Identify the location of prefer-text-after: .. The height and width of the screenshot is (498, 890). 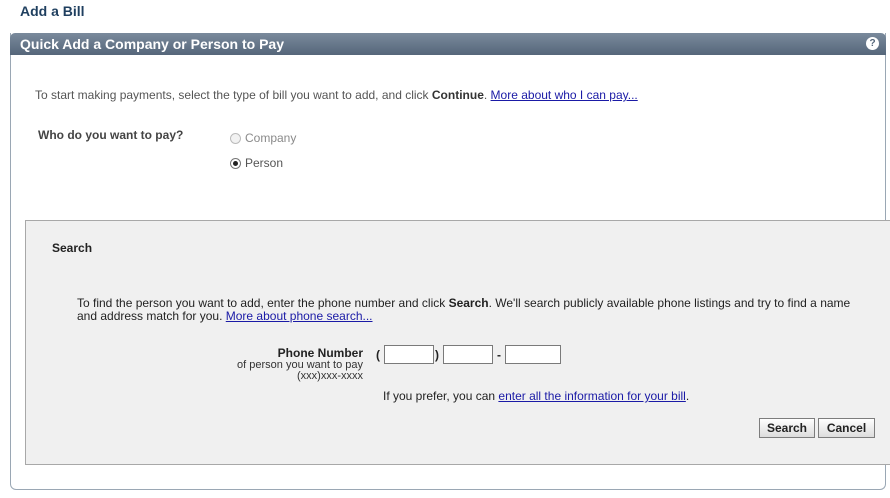
(687, 396).